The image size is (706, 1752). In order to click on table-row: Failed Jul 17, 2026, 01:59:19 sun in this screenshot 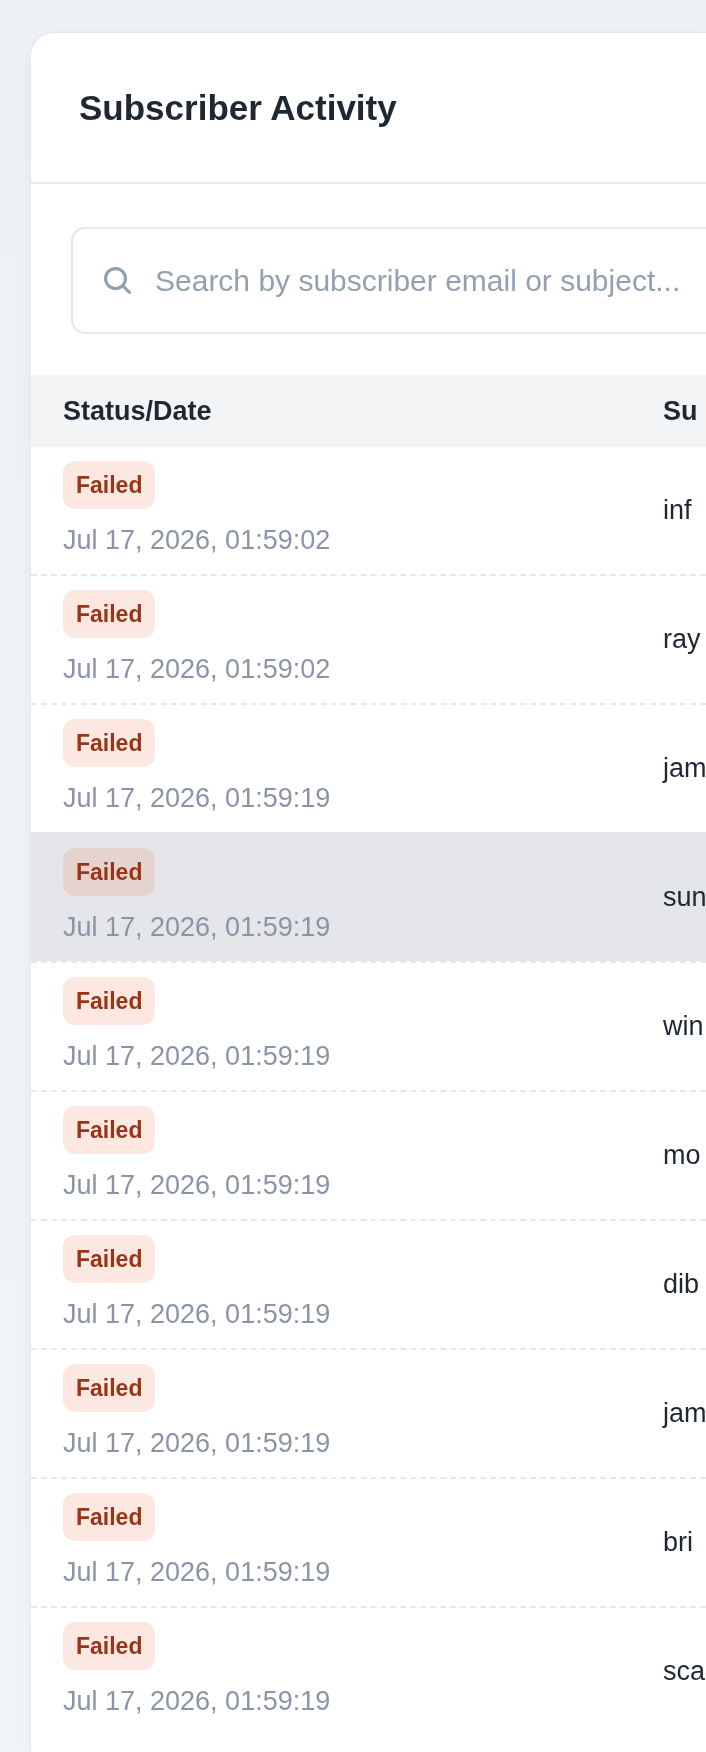, I will do `click(368, 896)`.